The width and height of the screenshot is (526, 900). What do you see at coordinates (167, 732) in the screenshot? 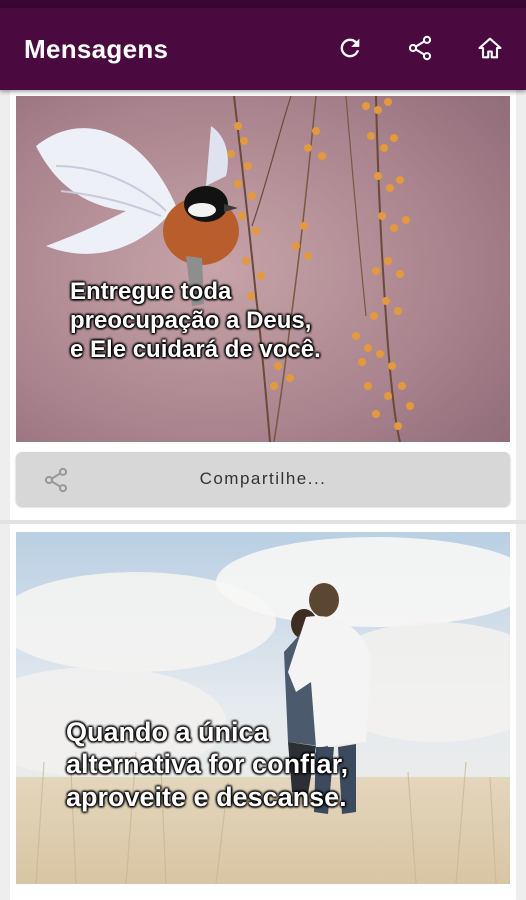
I see `quote-line: Quando a única` at bounding box center [167, 732].